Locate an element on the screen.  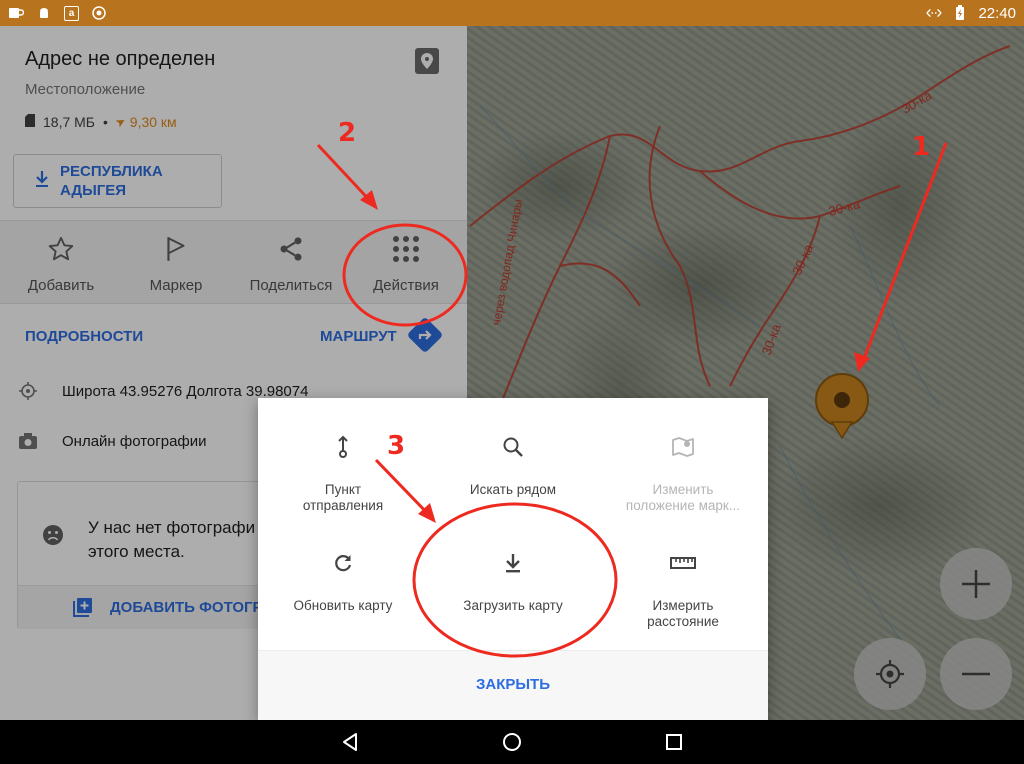
direction-arrow-icon is located at coordinates (122, 122).